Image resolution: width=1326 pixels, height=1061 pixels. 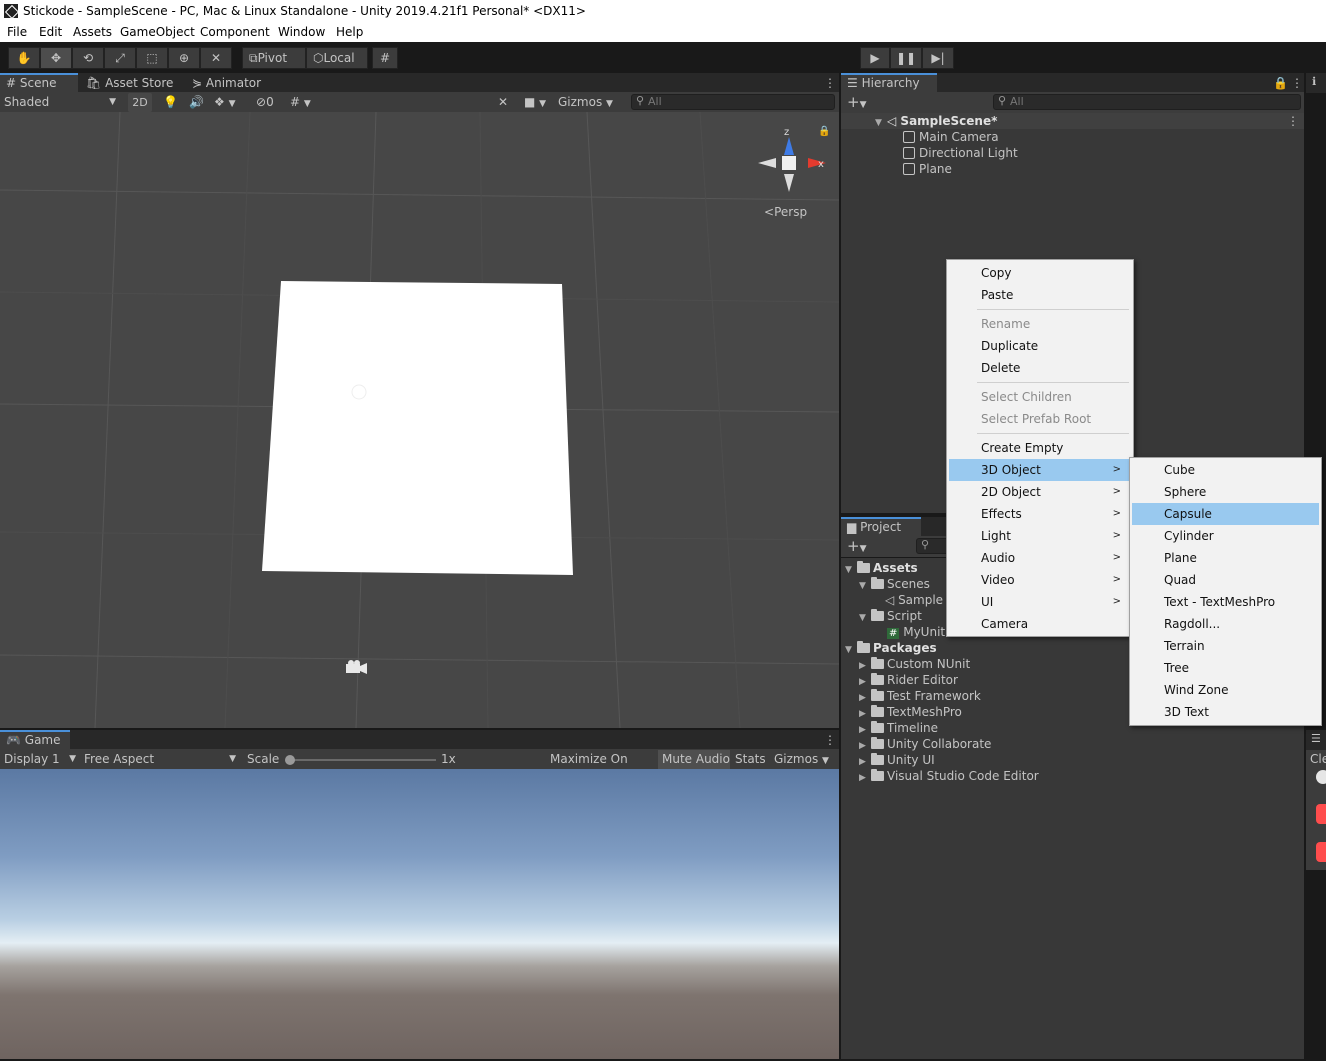 What do you see at coordinates (860, 102) in the screenshot?
I see `hierarchy-create-button: +▼` at bounding box center [860, 102].